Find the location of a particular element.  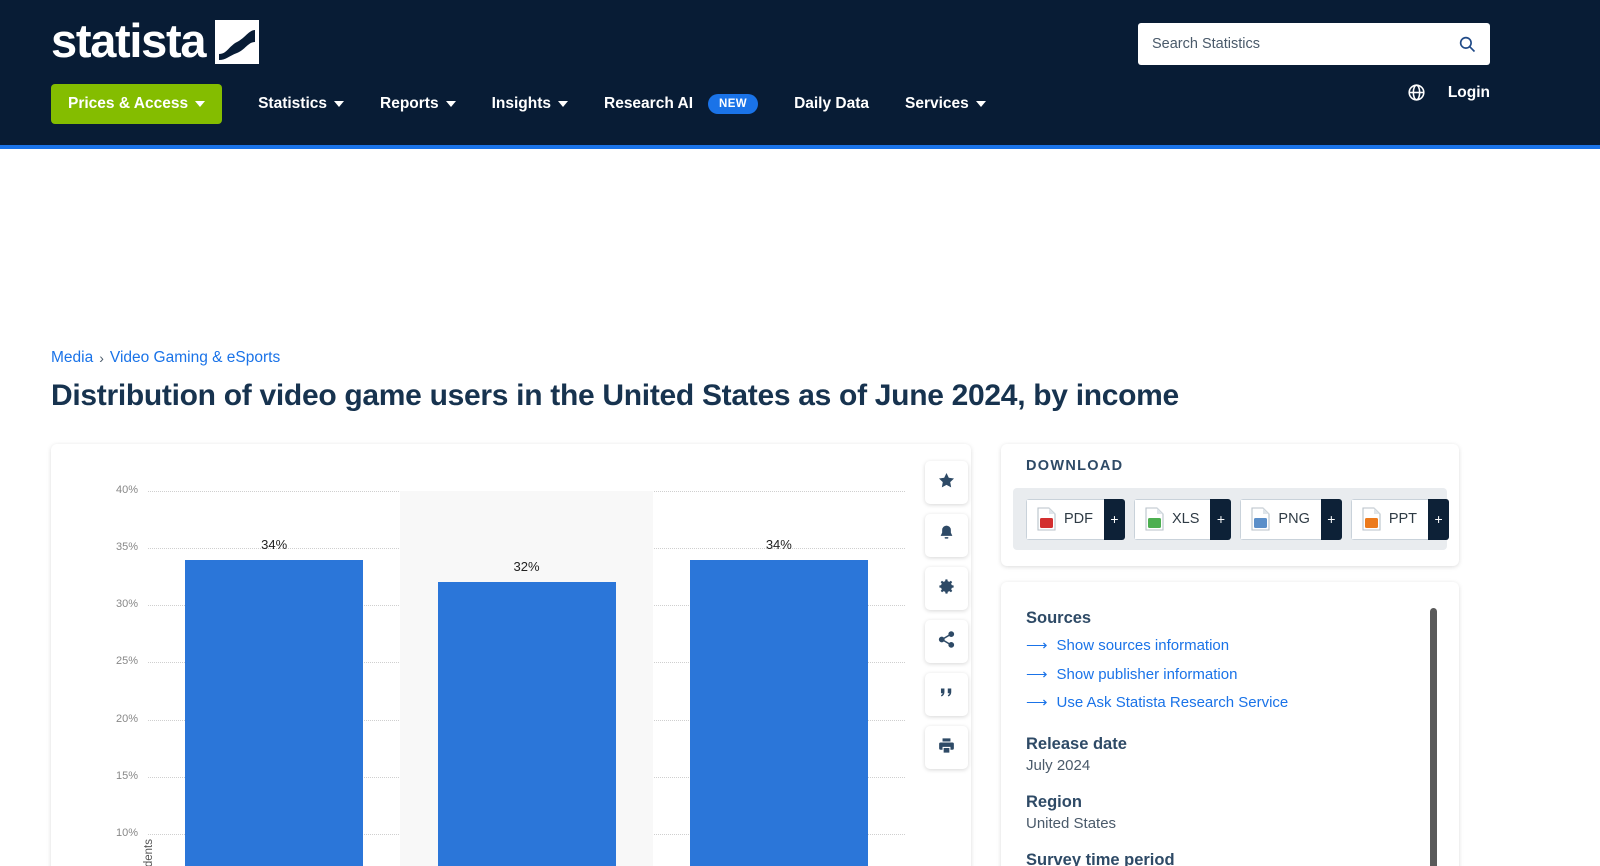

print-icon is located at coordinates (946, 748).